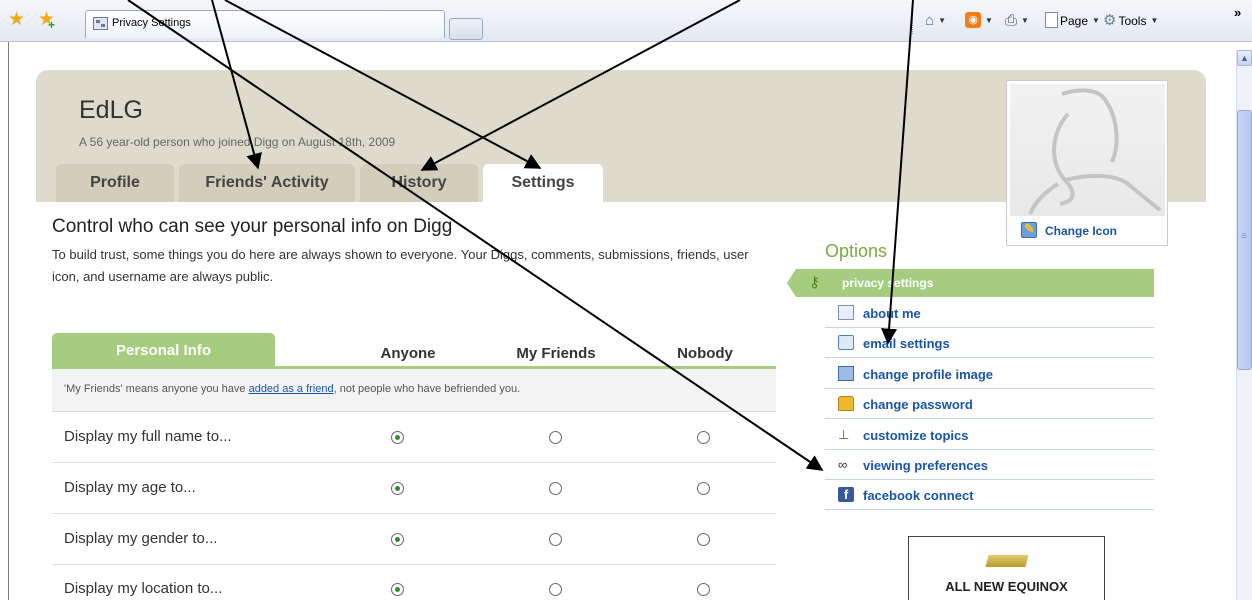 The width and height of the screenshot is (1252, 600). What do you see at coordinates (846, 342) in the screenshot?
I see `envelope-icon` at bounding box center [846, 342].